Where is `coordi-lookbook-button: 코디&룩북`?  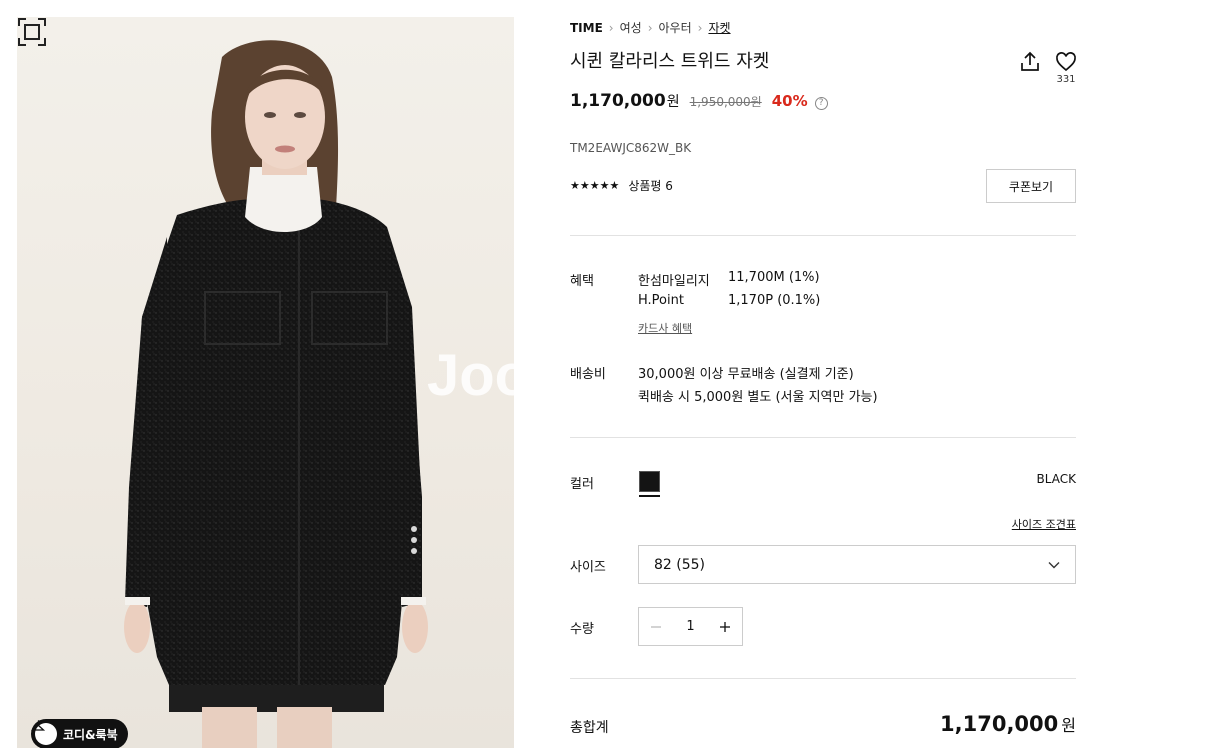
coordi-lookbook-button: 코디&룩북 is located at coordinates (79, 733).